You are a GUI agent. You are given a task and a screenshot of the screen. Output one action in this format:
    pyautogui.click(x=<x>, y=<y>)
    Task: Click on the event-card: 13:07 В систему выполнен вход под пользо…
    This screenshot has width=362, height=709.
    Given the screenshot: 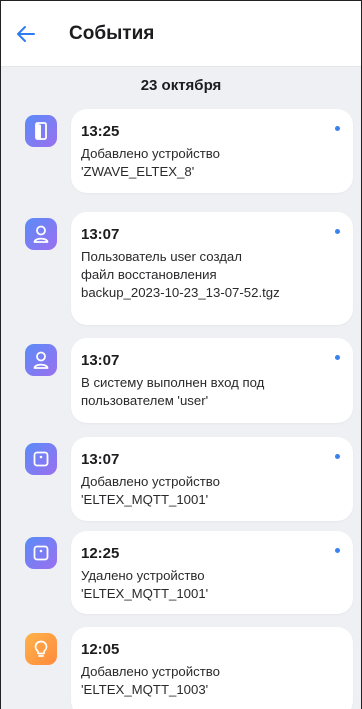 What is the action you would take?
    pyautogui.click(x=212, y=380)
    